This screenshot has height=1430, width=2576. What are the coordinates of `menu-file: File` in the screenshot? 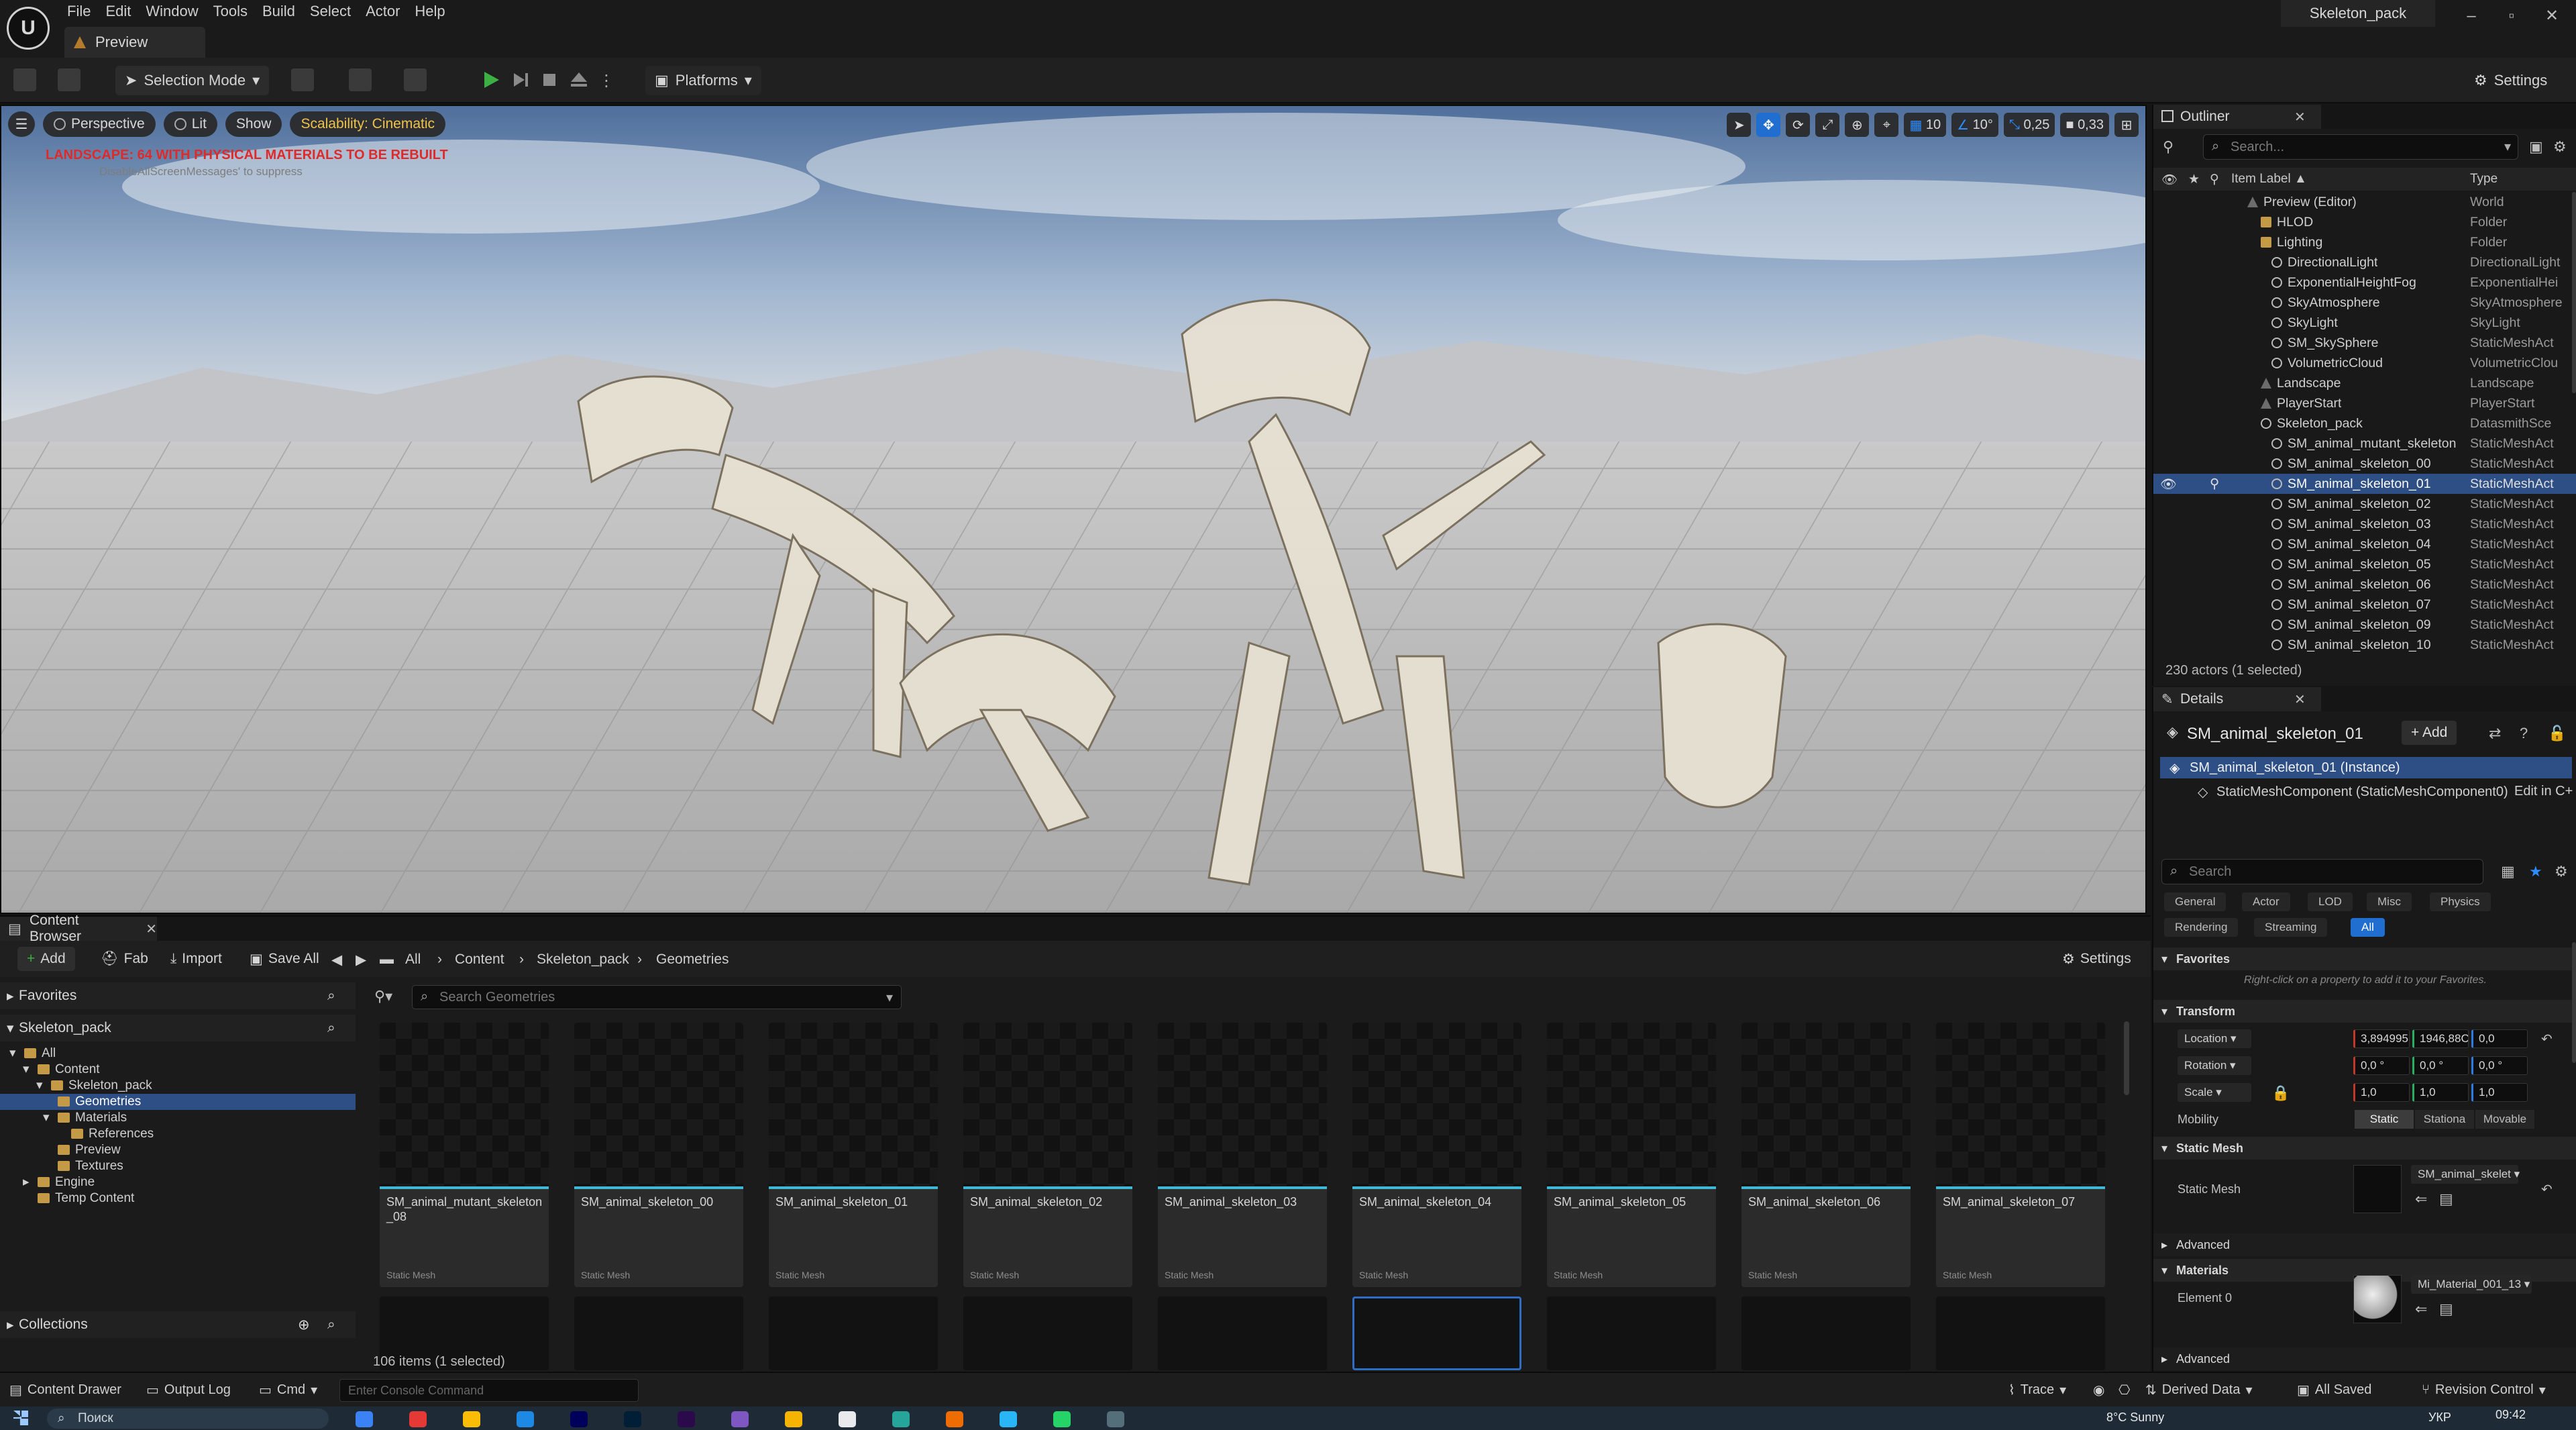 It's located at (86, 11).